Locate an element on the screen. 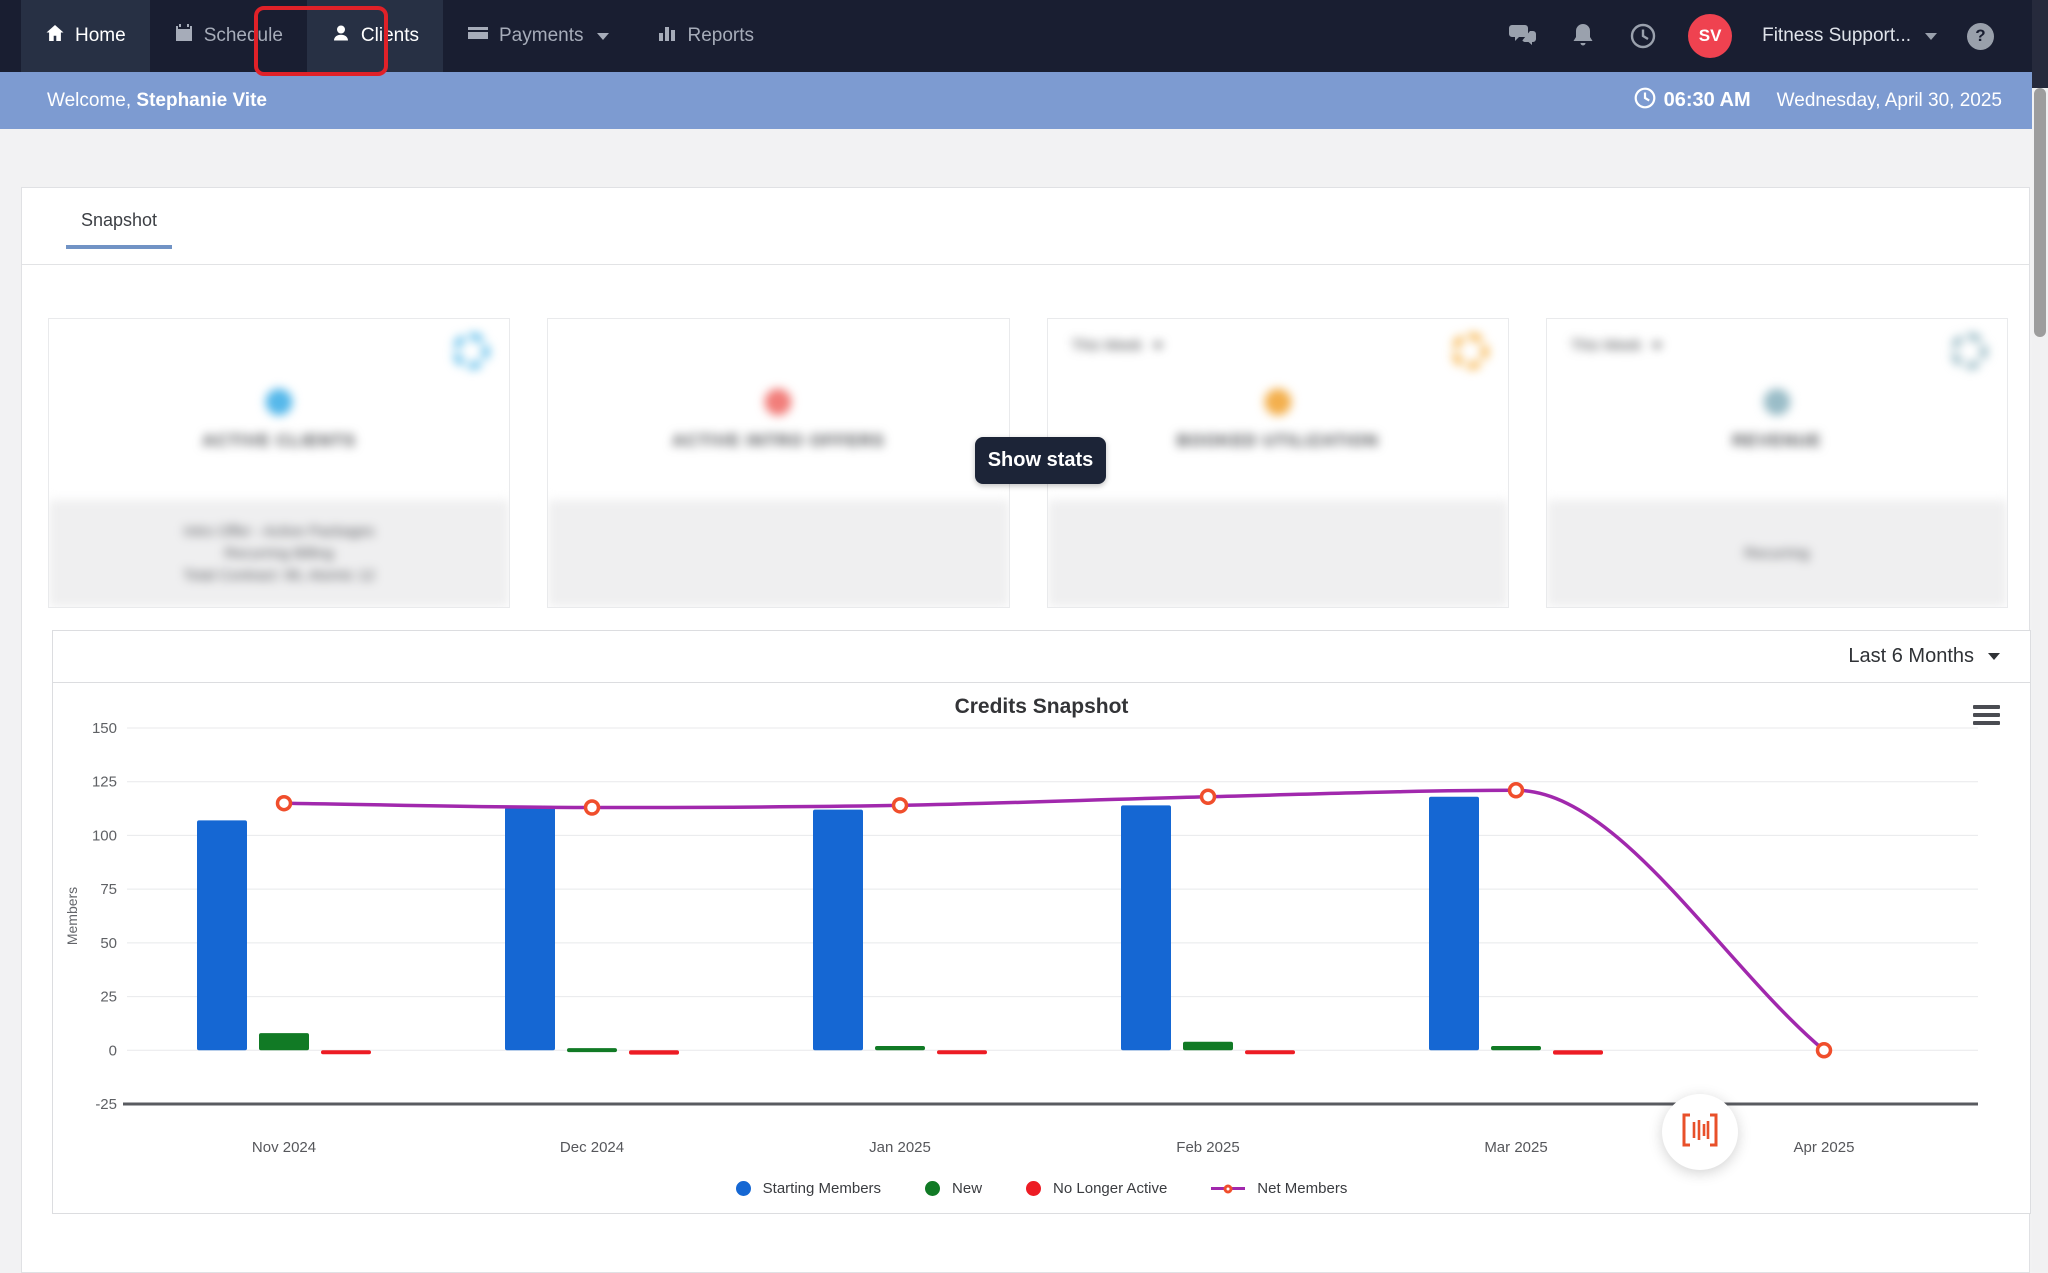 The height and width of the screenshot is (1273, 2048). svg-text: Members is located at coordinates (72, 916).